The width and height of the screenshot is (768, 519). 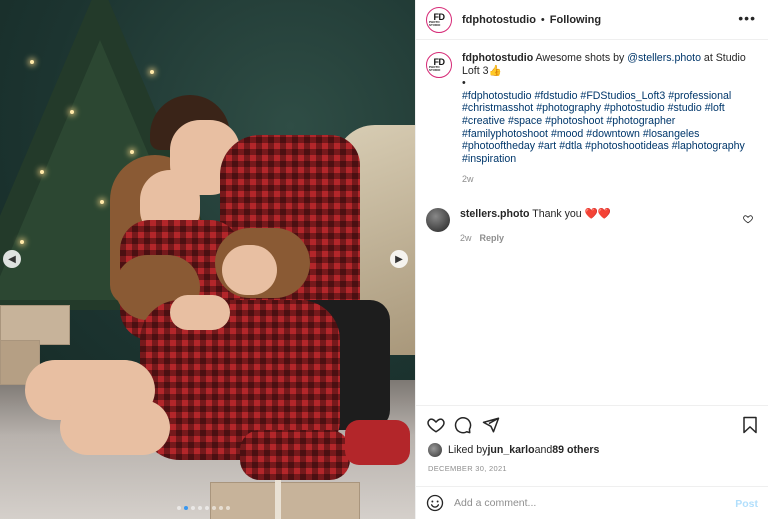 I want to click on hashtag-link: #photostudio, so click(x=634, y=108).